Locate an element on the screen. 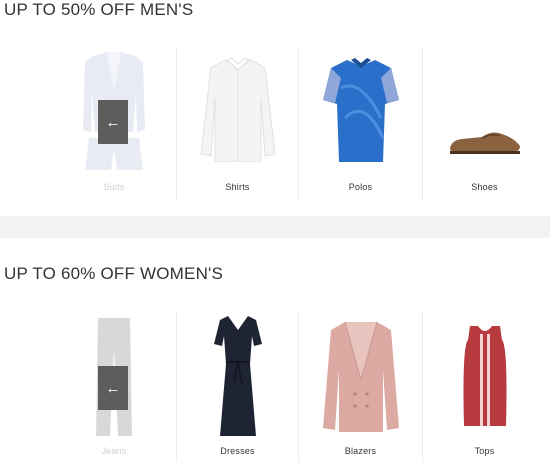  womens-section-title: UP TO 60% OFF WOMEN'S is located at coordinates (114, 273).